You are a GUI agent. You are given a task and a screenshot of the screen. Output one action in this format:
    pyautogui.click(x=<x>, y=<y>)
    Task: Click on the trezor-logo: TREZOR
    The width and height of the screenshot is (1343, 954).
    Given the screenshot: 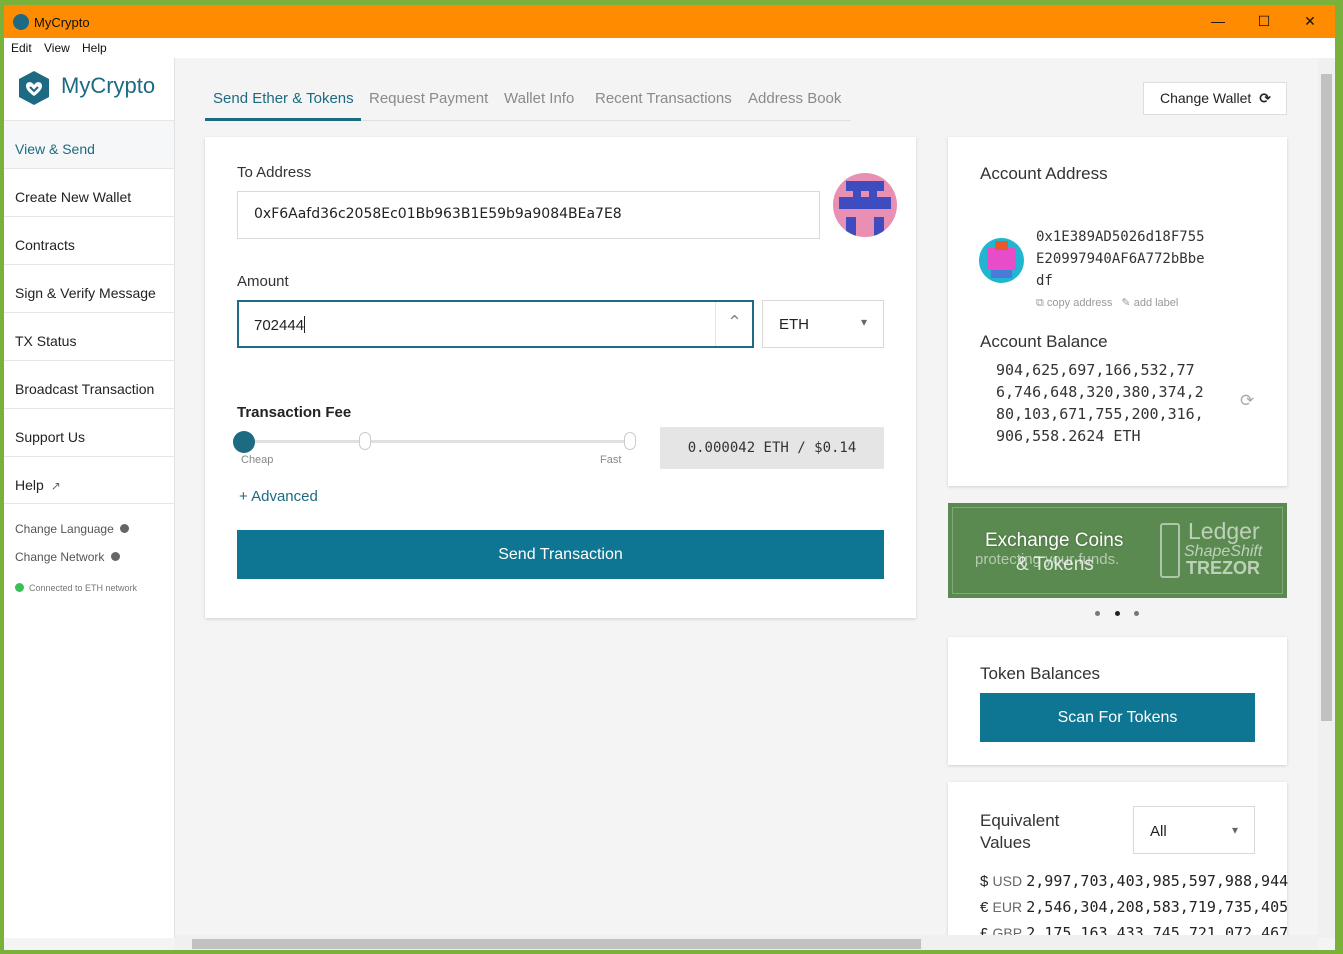 What is the action you would take?
    pyautogui.click(x=1223, y=568)
    